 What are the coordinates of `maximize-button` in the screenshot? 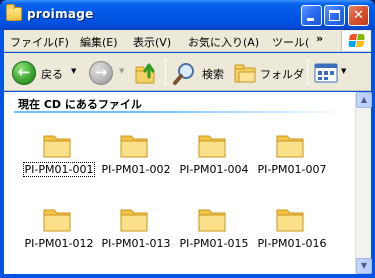 It's located at (334, 15).